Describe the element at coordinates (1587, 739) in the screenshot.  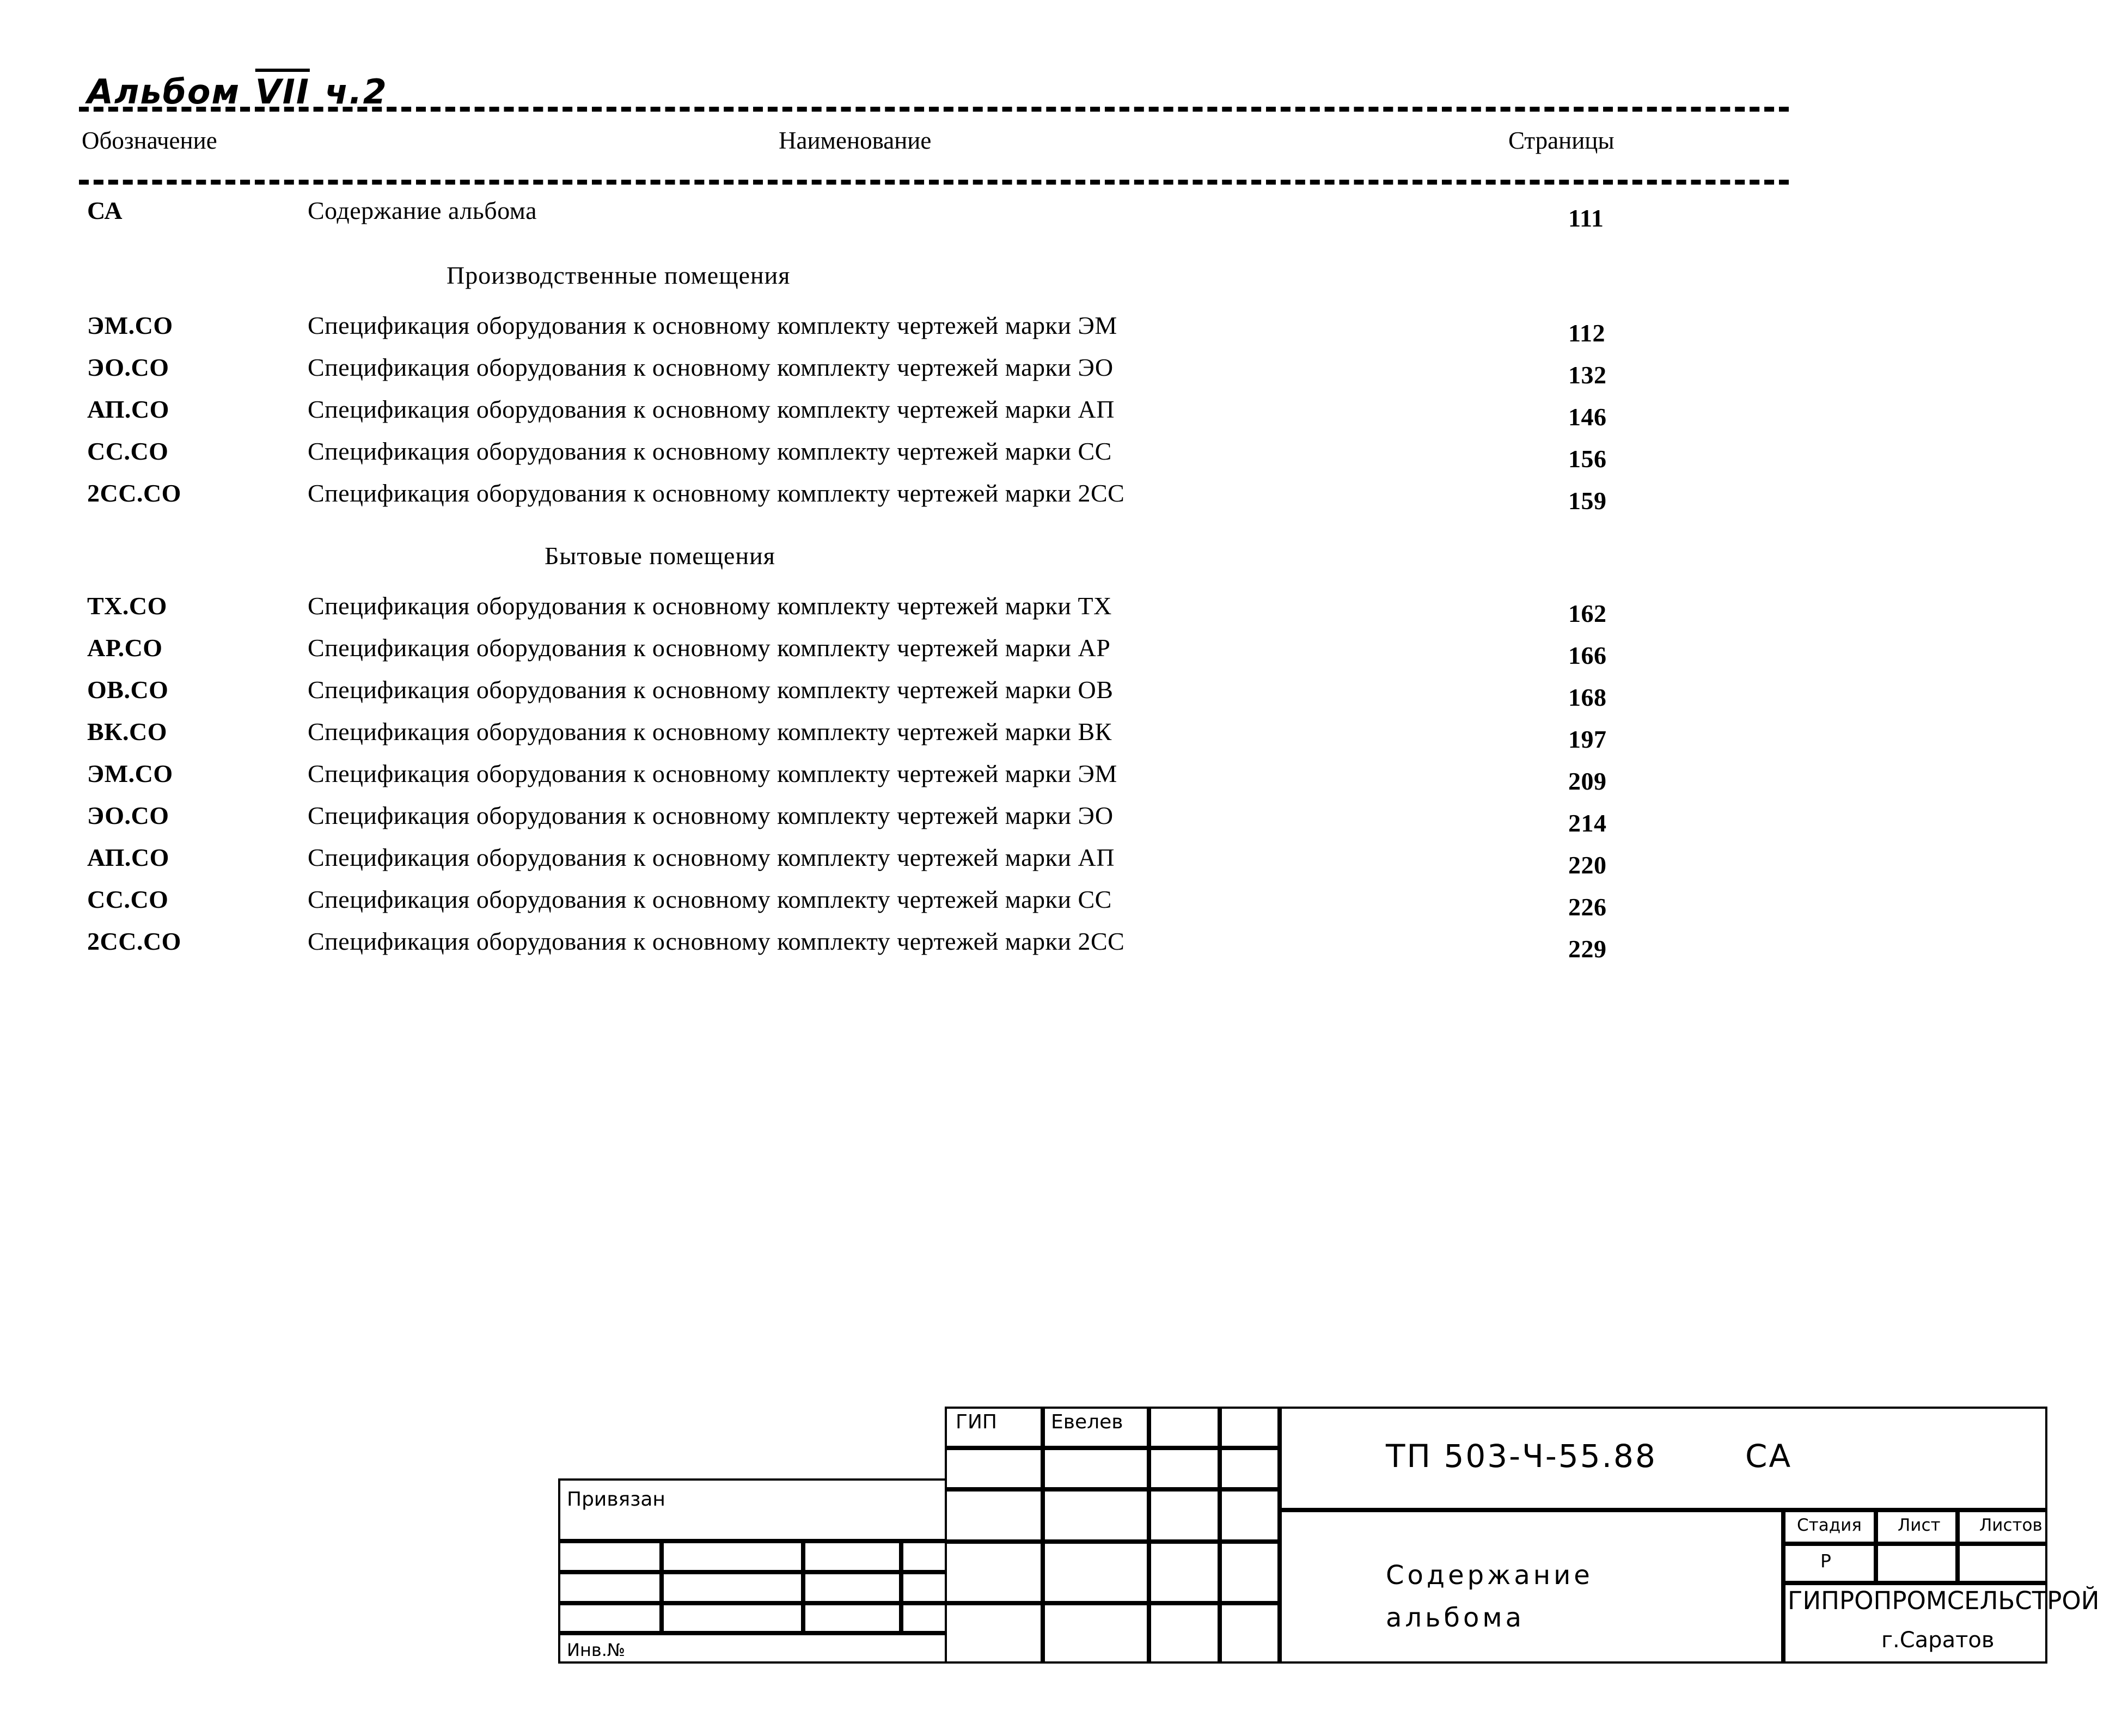
I see `row-page: 197` at that location.